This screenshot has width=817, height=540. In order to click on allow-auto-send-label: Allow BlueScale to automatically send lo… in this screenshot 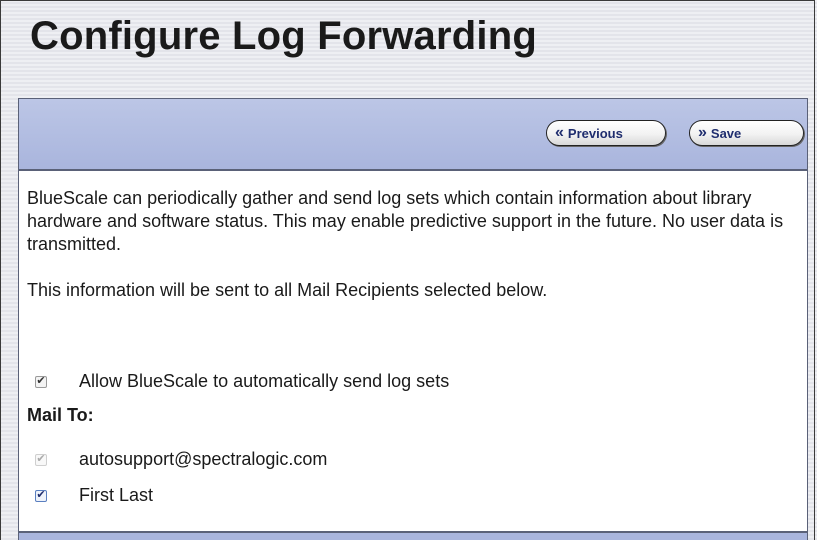, I will do `click(264, 381)`.